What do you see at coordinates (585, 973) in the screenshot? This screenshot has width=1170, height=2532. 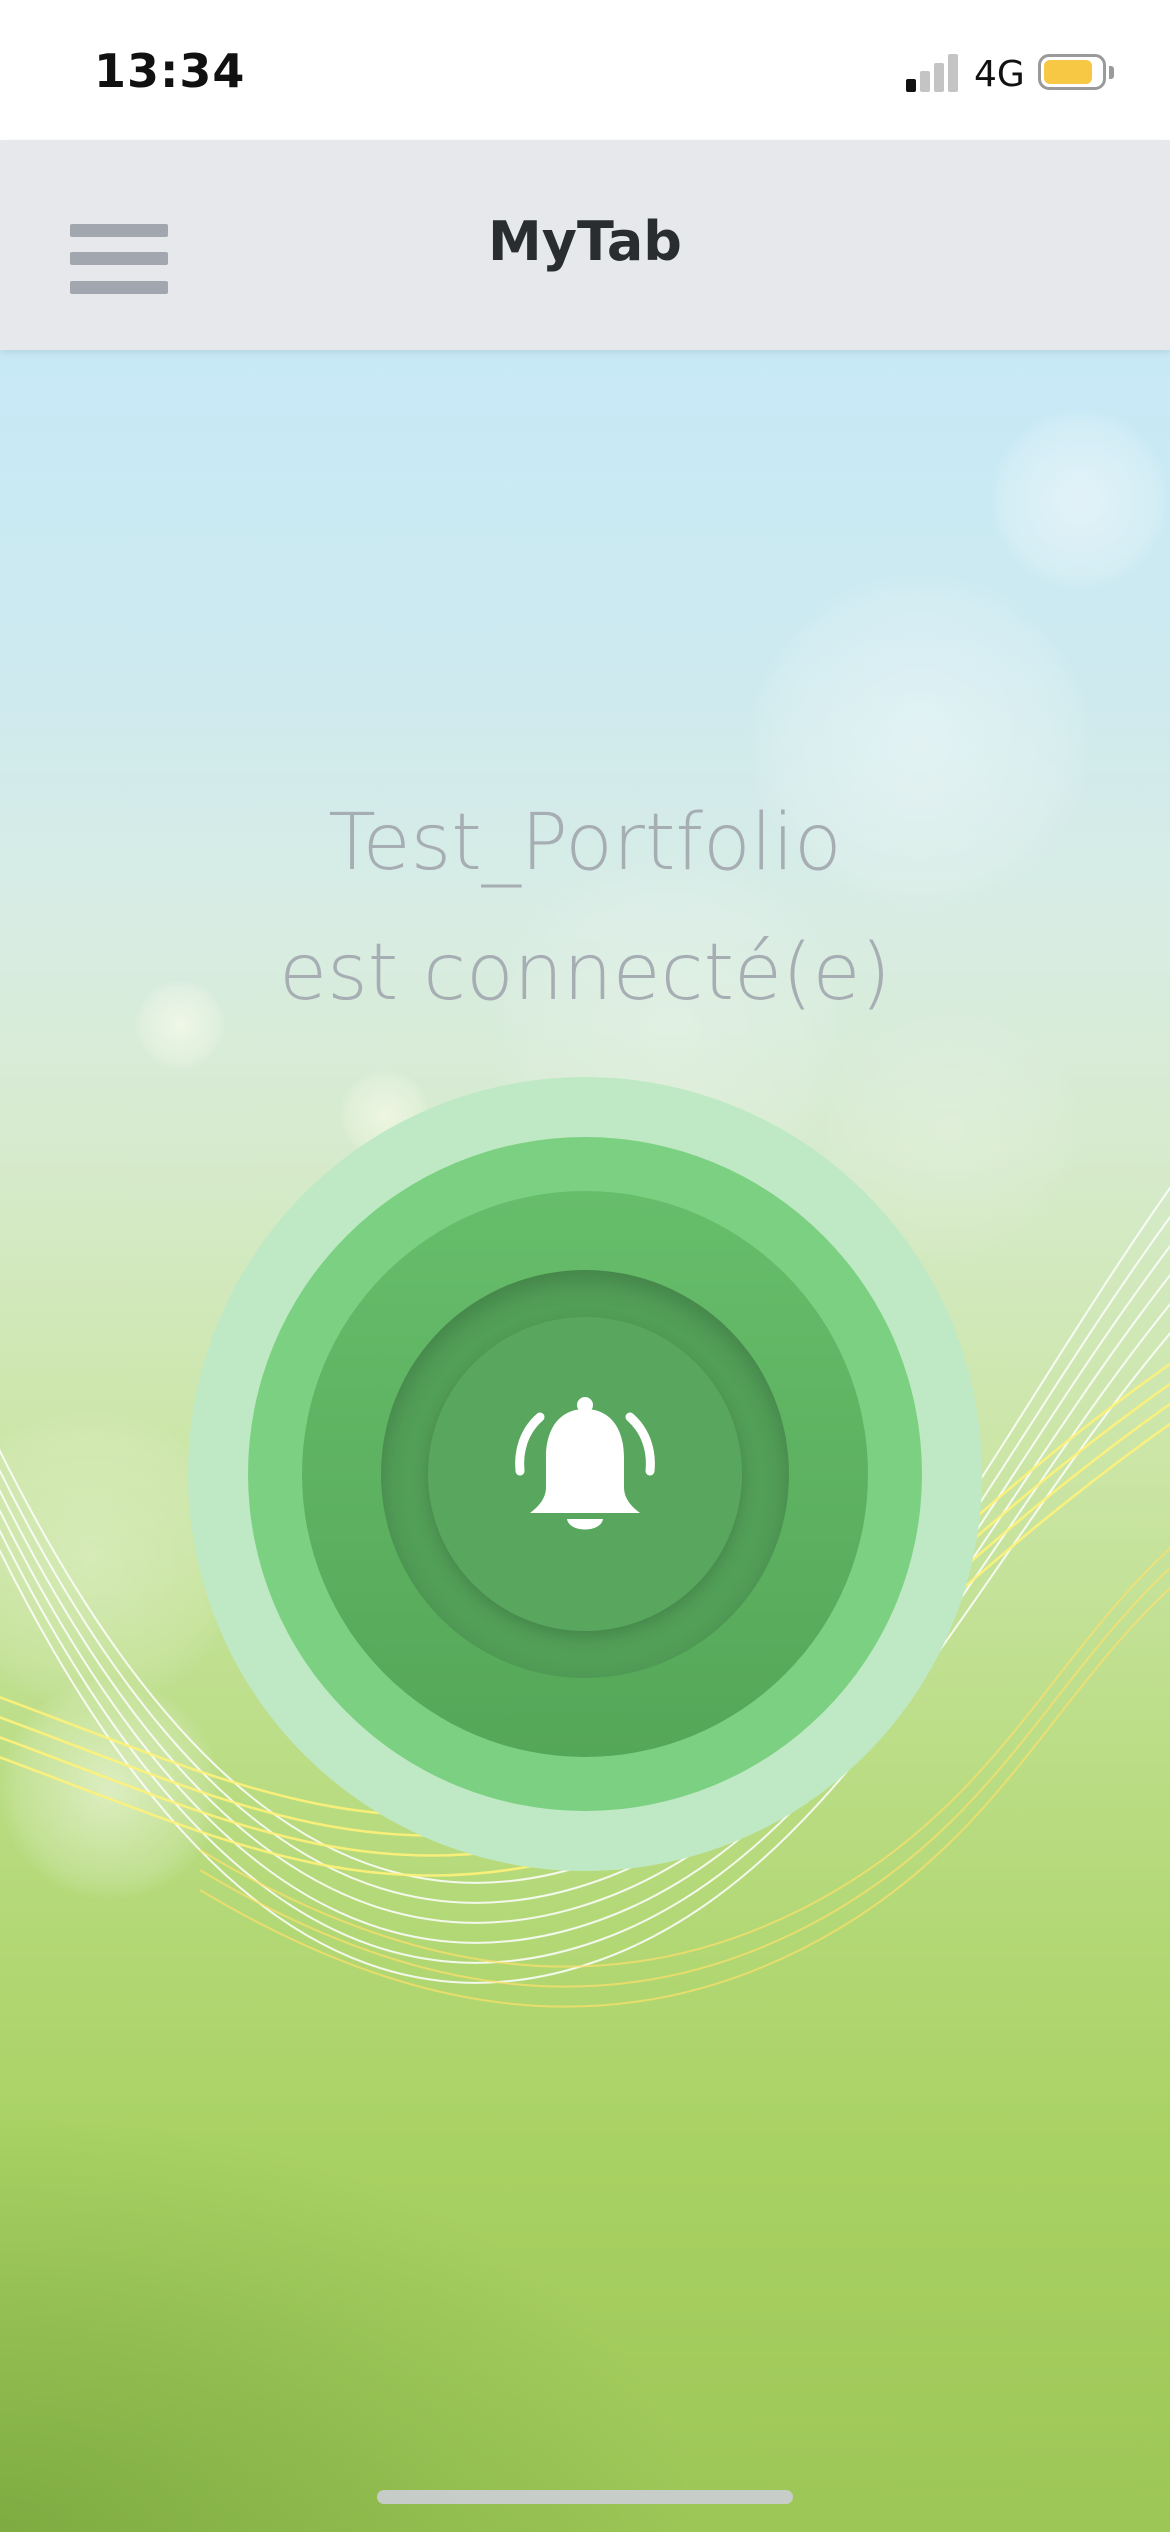 I see `connection-state: est connecté(e)` at bounding box center [585, 973].